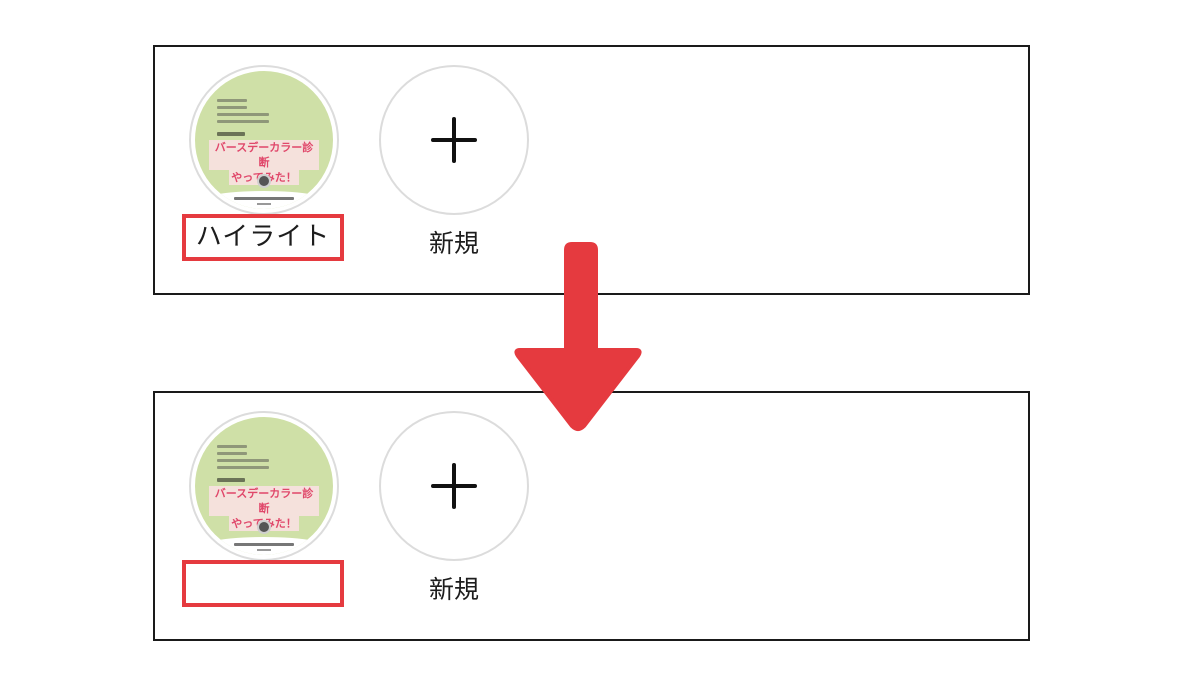 The width and height of the screenshot is (1200, 675). I want to click on highlight-label-emphasis-box: ハイライト, so click(263, 237).